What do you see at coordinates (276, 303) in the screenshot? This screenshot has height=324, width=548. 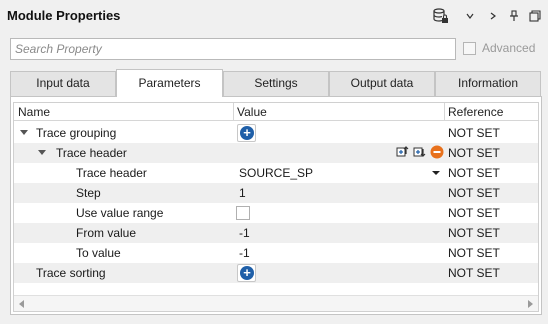 I see `horizontal-scrollbar` at bounding box center [276, 303].